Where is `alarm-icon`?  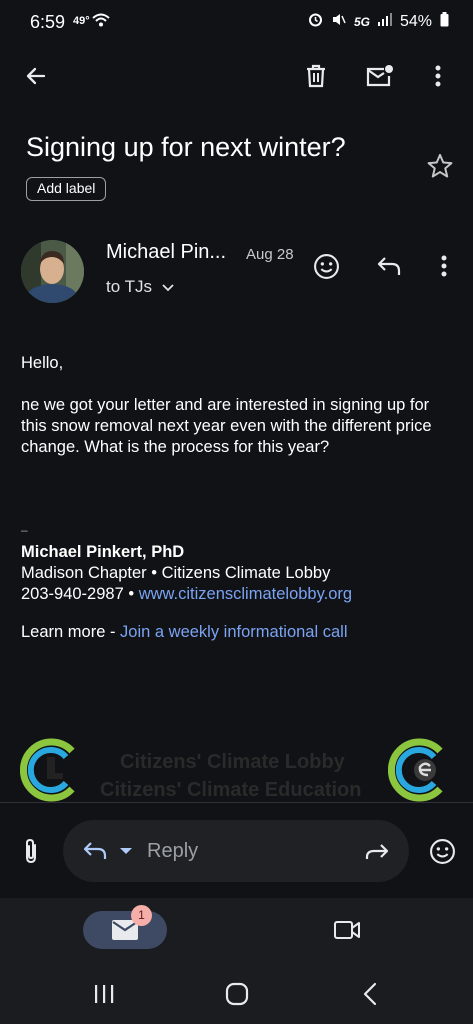
alarm-icon is located at coordinates (315, 22).